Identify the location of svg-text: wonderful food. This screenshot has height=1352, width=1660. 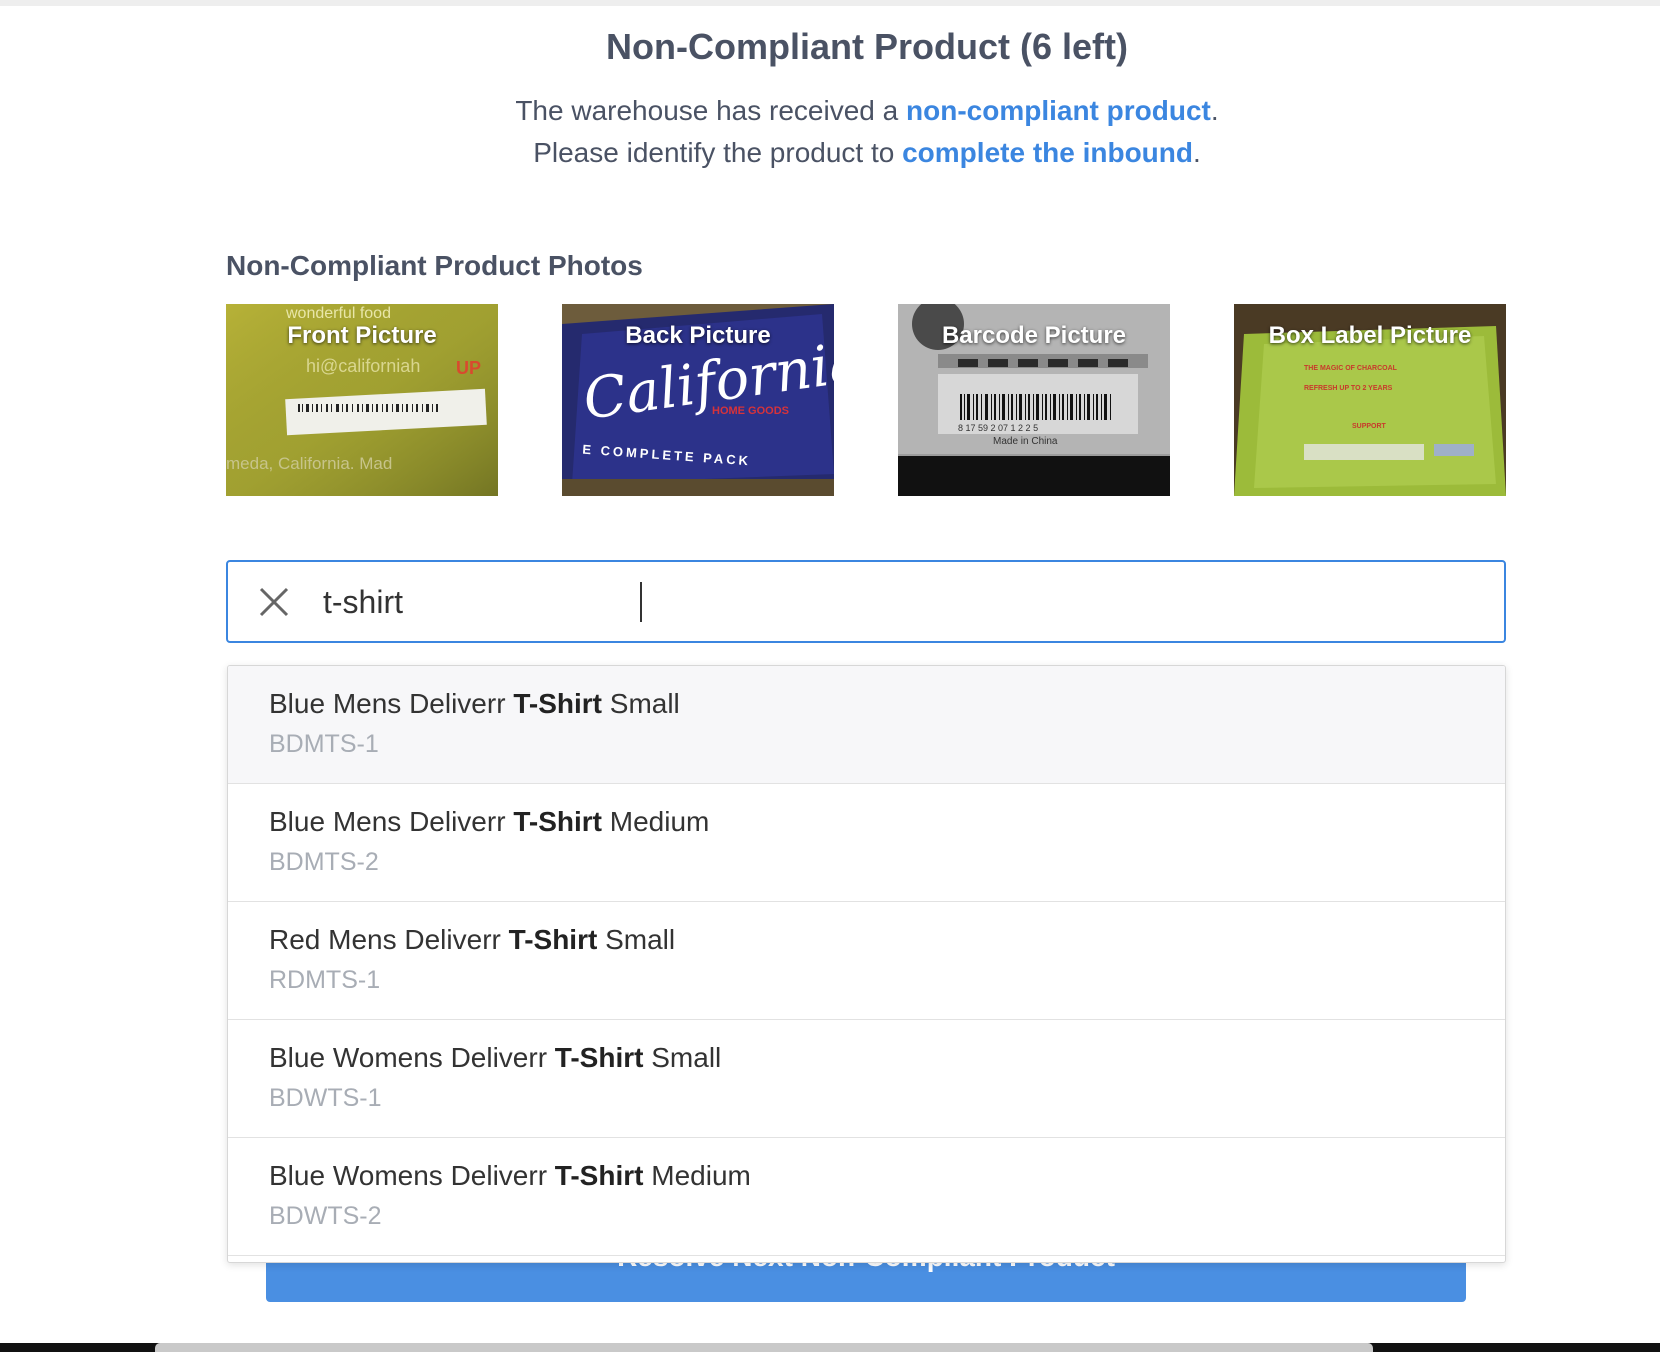
(338, 313).